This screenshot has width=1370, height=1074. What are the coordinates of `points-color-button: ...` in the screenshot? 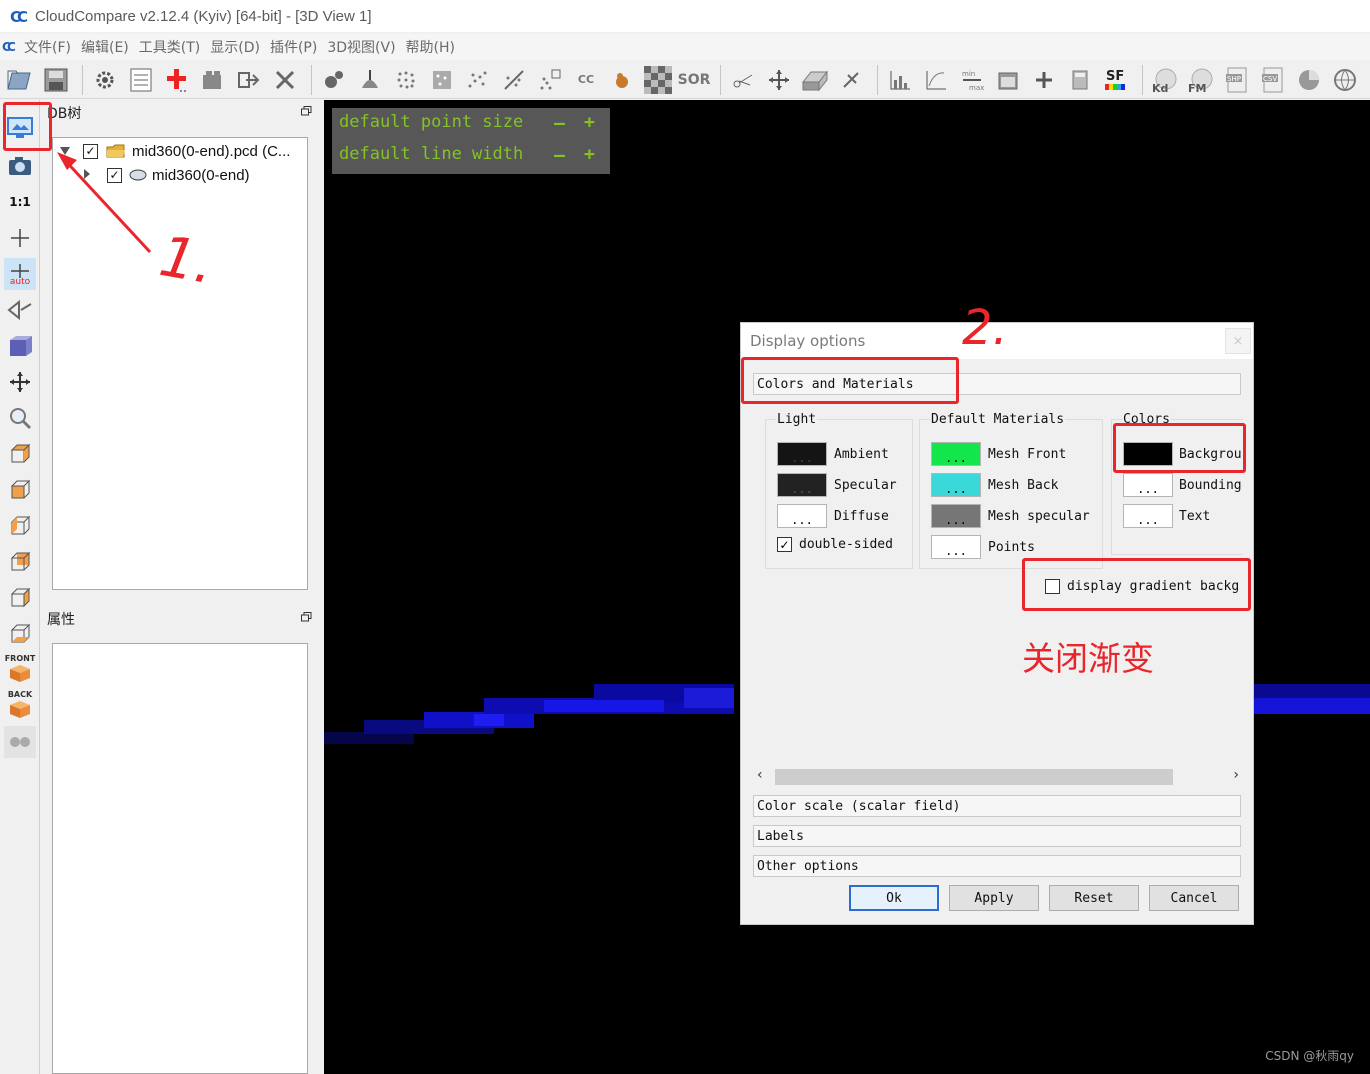 It's located at (956, 547).